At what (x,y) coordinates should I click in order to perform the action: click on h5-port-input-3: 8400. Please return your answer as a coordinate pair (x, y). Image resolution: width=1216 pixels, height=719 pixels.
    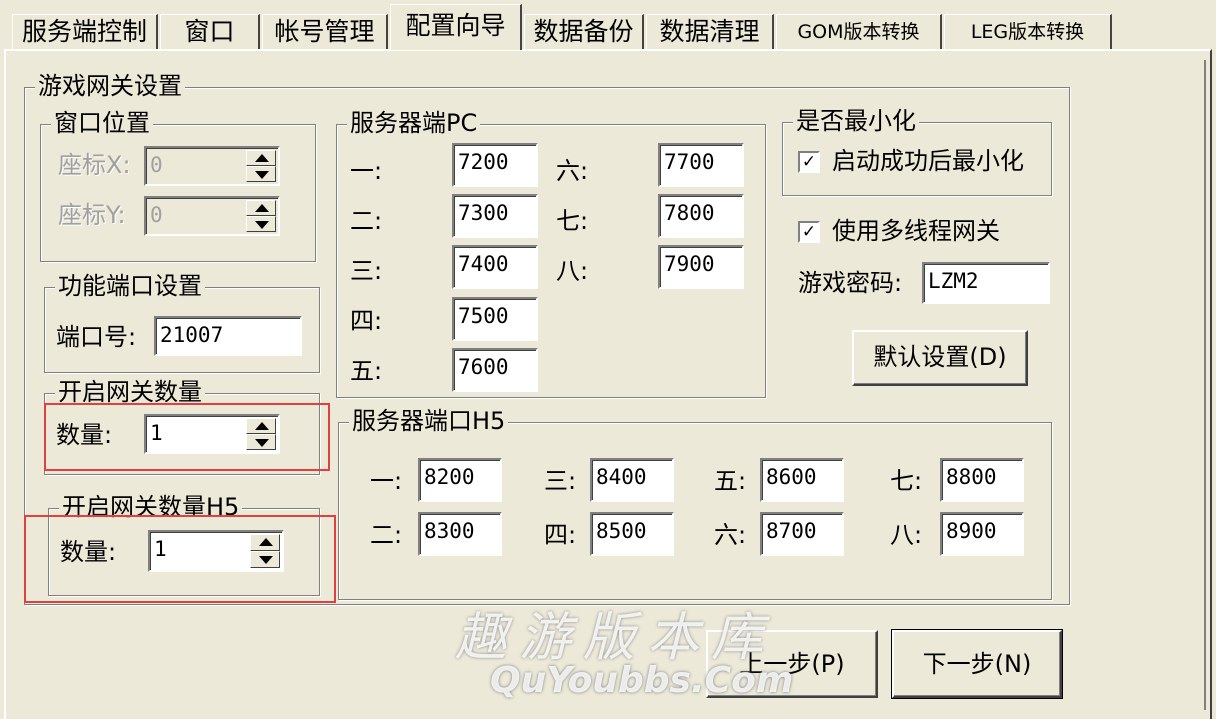
    Looking at the image, I should click on (632, 480).